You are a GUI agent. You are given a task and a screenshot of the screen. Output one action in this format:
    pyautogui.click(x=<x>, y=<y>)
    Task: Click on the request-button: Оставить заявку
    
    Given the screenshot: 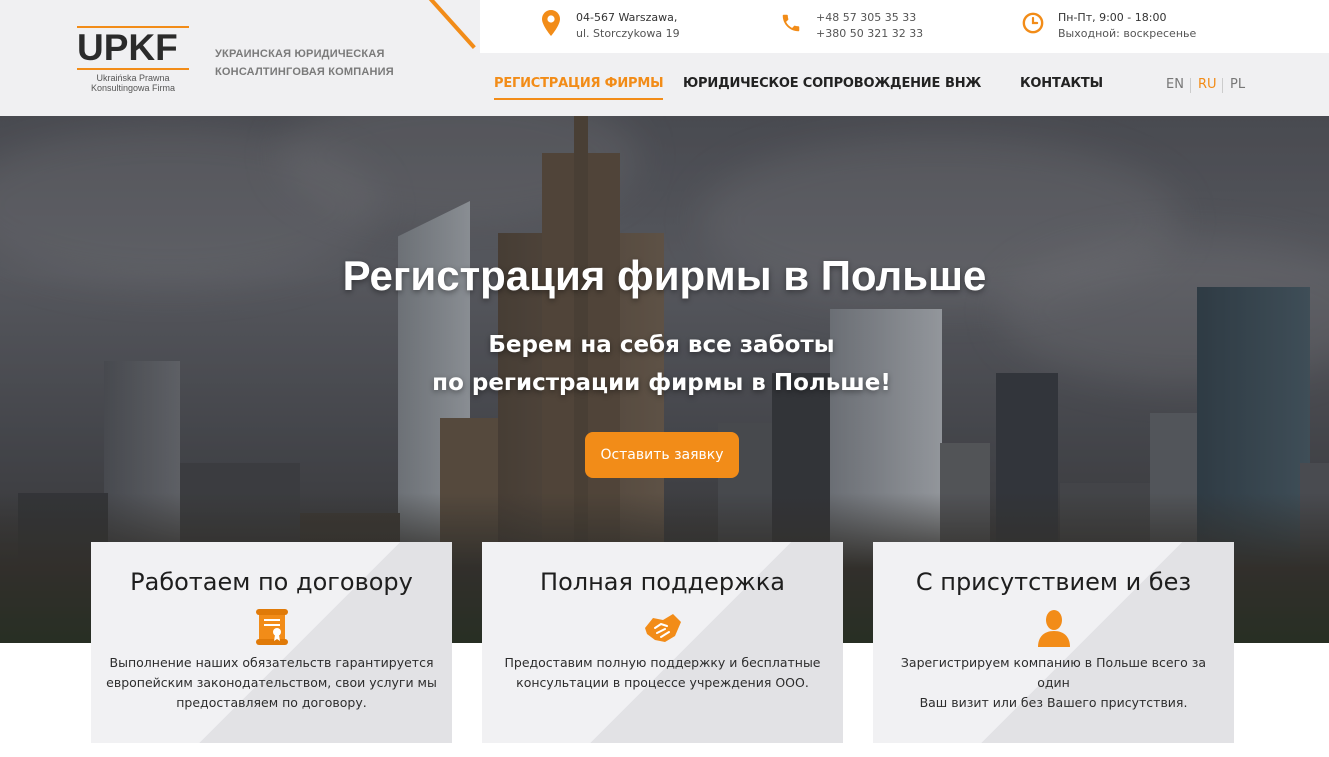 What is the action you would take?
    pyautogui.click(x=662, y=455)
    